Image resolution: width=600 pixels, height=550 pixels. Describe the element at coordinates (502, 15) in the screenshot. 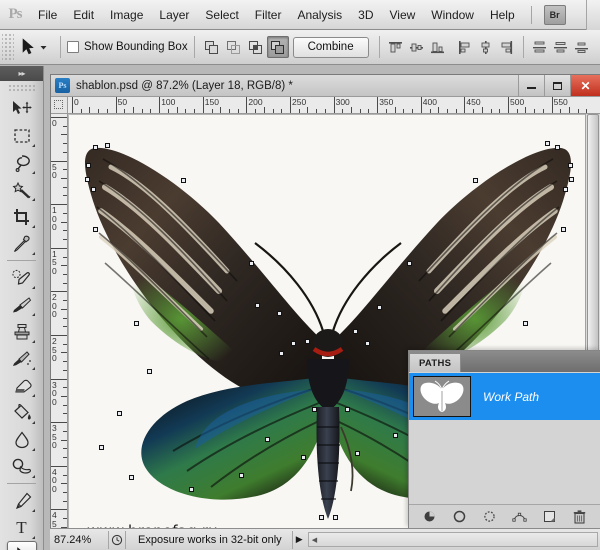

I see `menu-help: Help` at that location.